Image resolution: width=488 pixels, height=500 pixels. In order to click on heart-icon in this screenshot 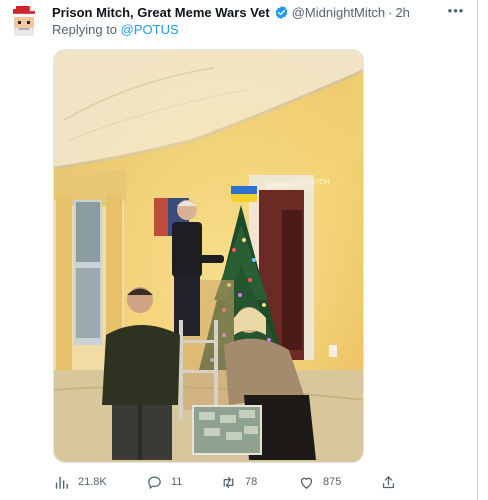, I will do `click(306, 483)`.